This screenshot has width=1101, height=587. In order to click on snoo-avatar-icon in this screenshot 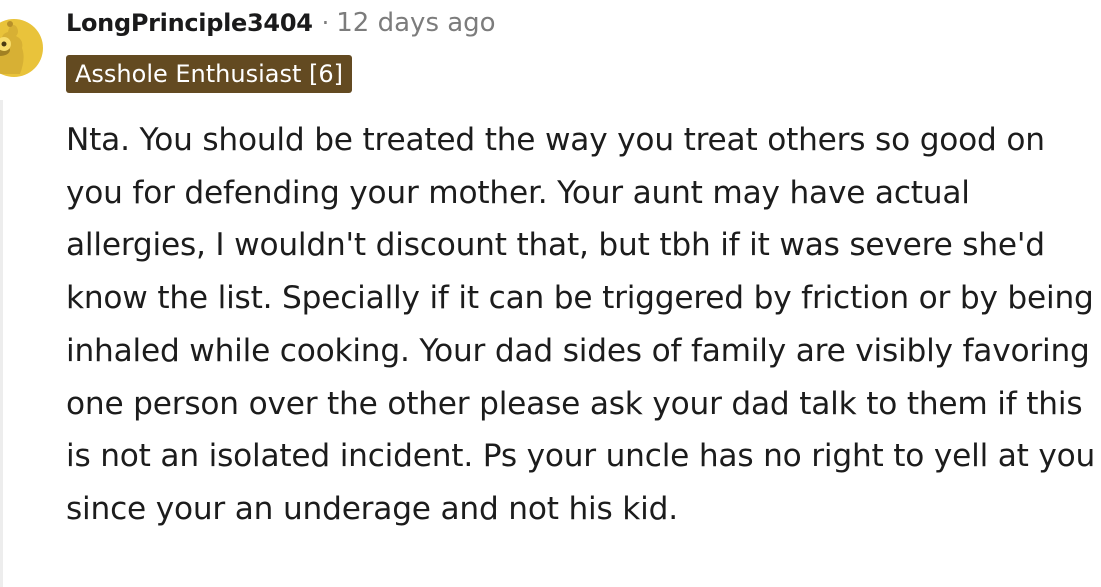, I will do `click(22, 46)`.